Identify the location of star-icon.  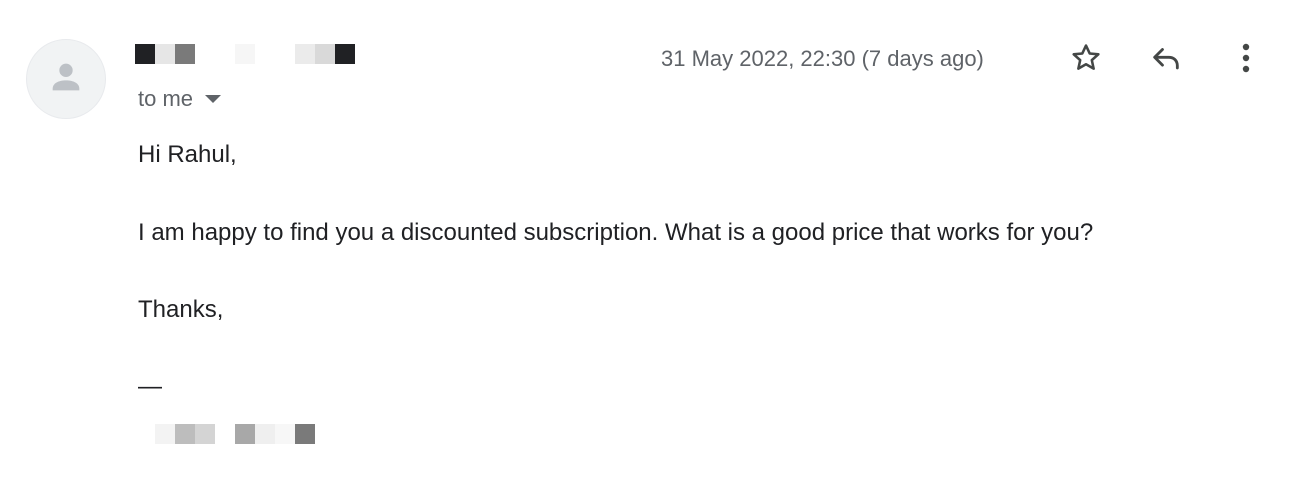
(1086, 60).